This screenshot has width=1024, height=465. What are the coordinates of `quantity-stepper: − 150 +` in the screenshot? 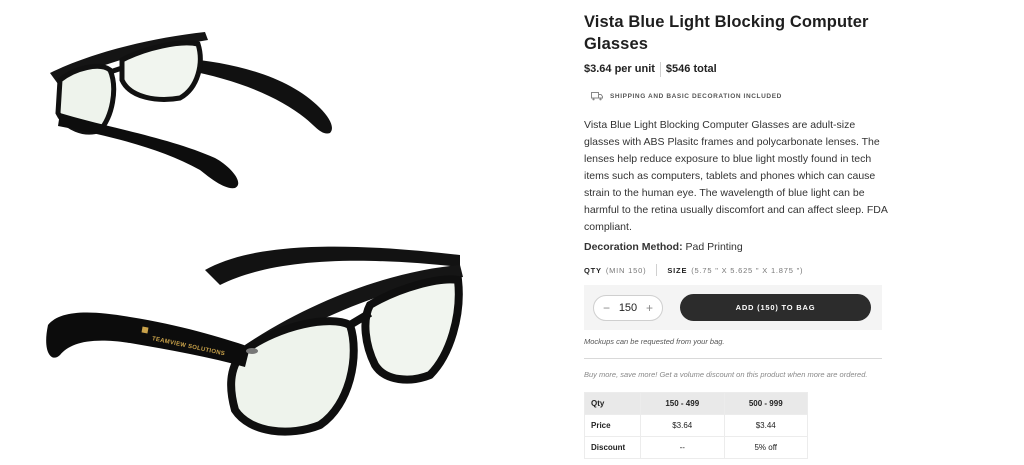 It's located at (628, 307).